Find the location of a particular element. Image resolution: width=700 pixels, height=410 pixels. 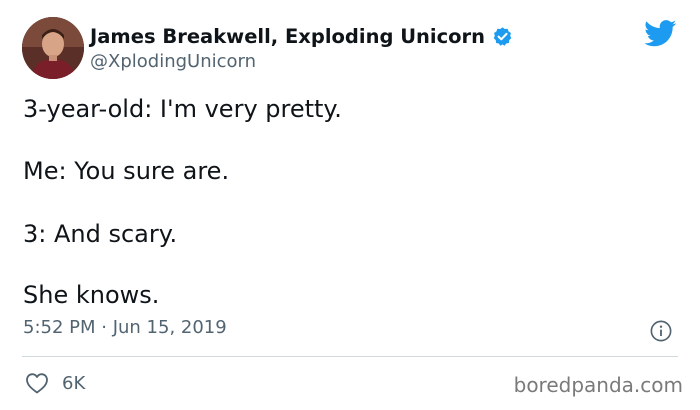

twitter-bird-icon is located at coordinates (660, 33).